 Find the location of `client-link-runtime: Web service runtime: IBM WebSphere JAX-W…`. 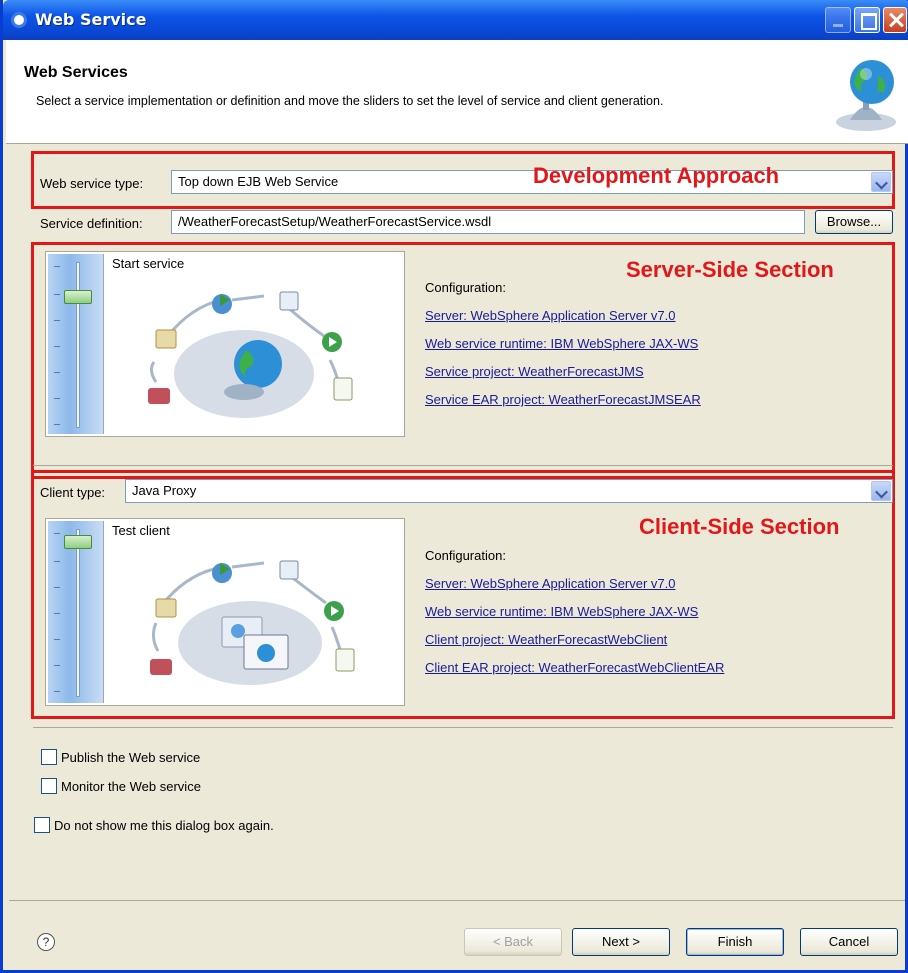

client-link-runtime: Web service runtime: IBM WebSphere JAX-W… is located at coordinates (561, 611).